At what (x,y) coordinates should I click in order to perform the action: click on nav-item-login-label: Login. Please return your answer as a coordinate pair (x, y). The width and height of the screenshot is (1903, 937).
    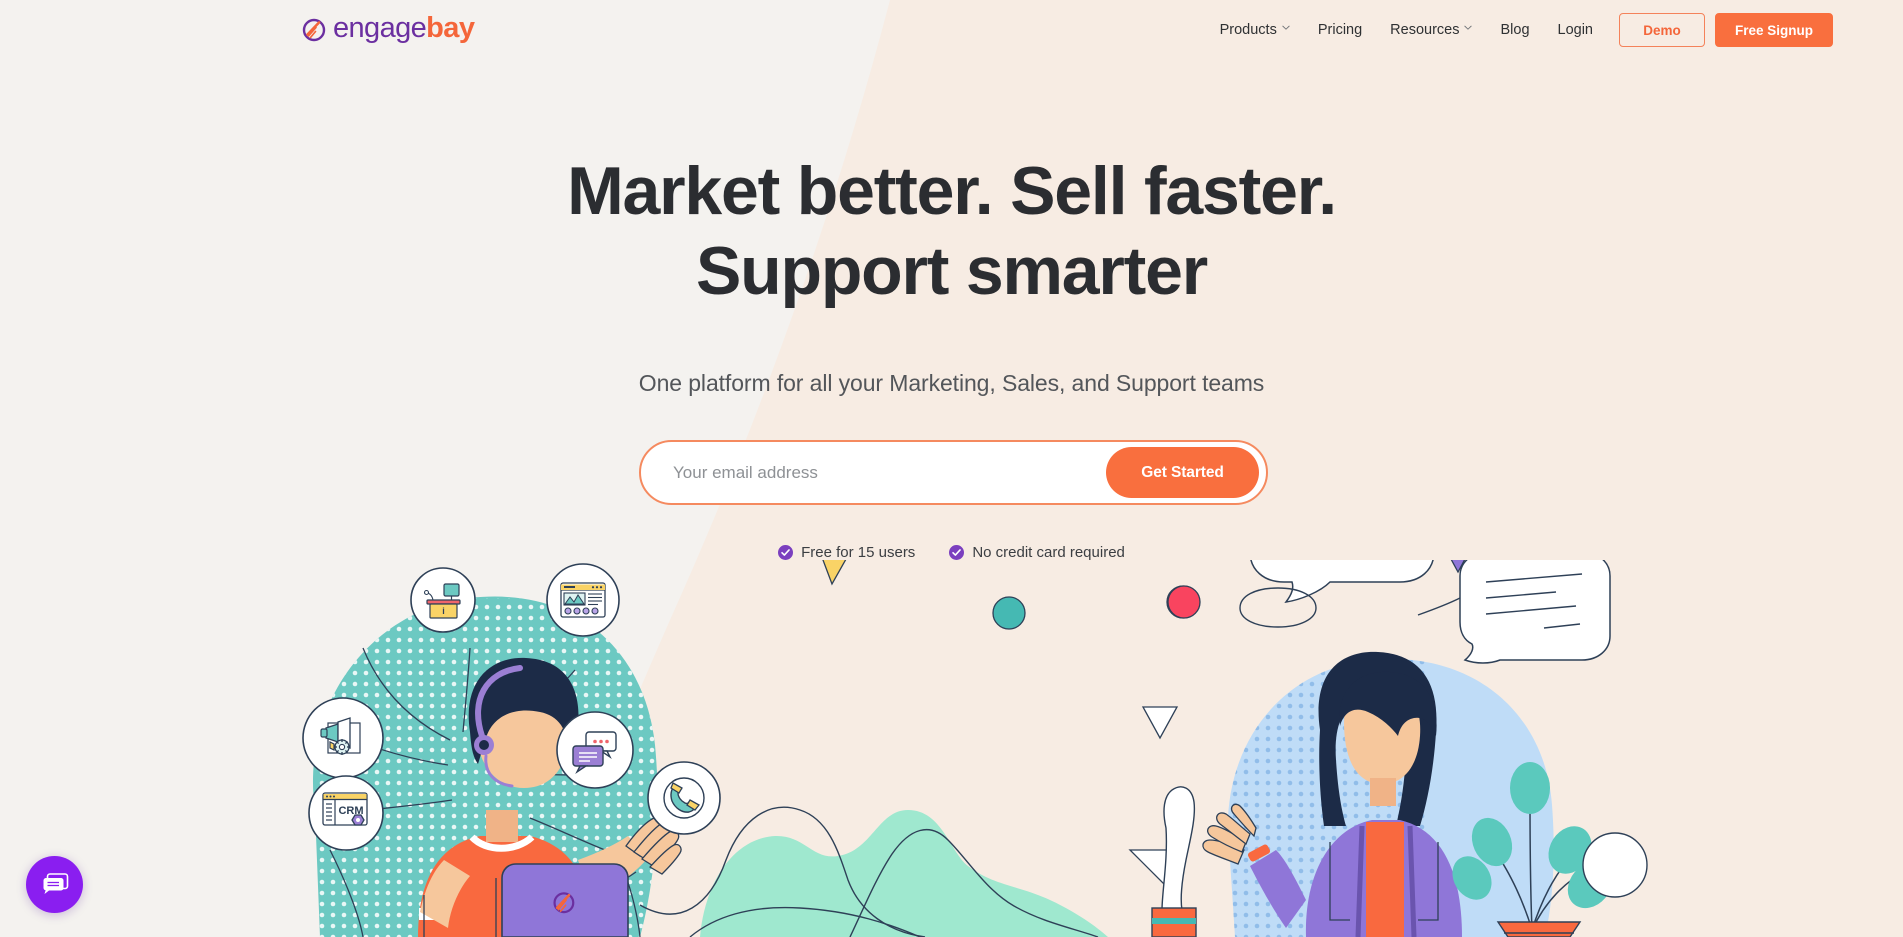
    Looking at the image, I should click on (1575, 30).